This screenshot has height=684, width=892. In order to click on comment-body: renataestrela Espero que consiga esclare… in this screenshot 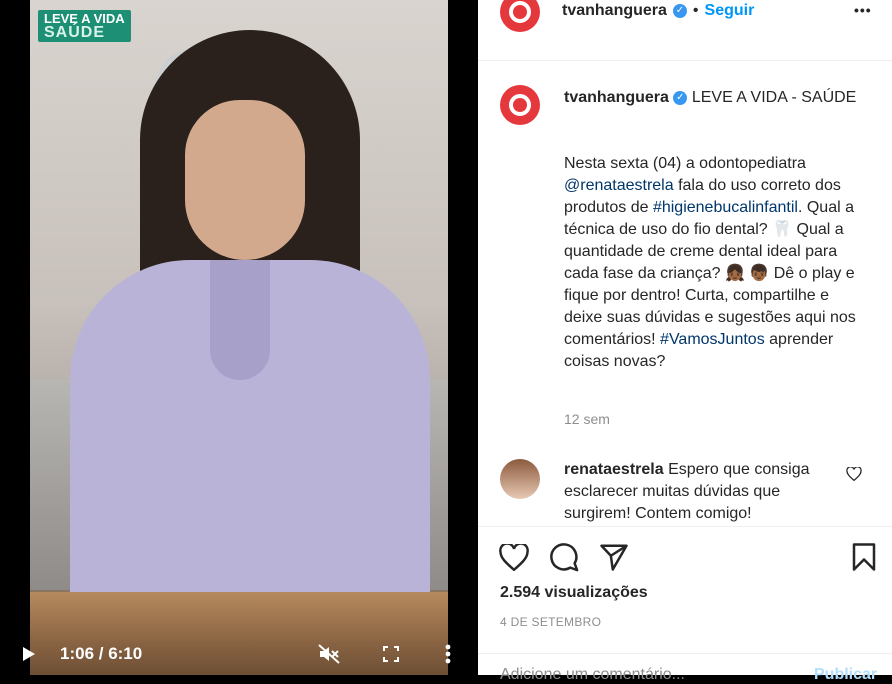, I will do `click(704, 492)`.